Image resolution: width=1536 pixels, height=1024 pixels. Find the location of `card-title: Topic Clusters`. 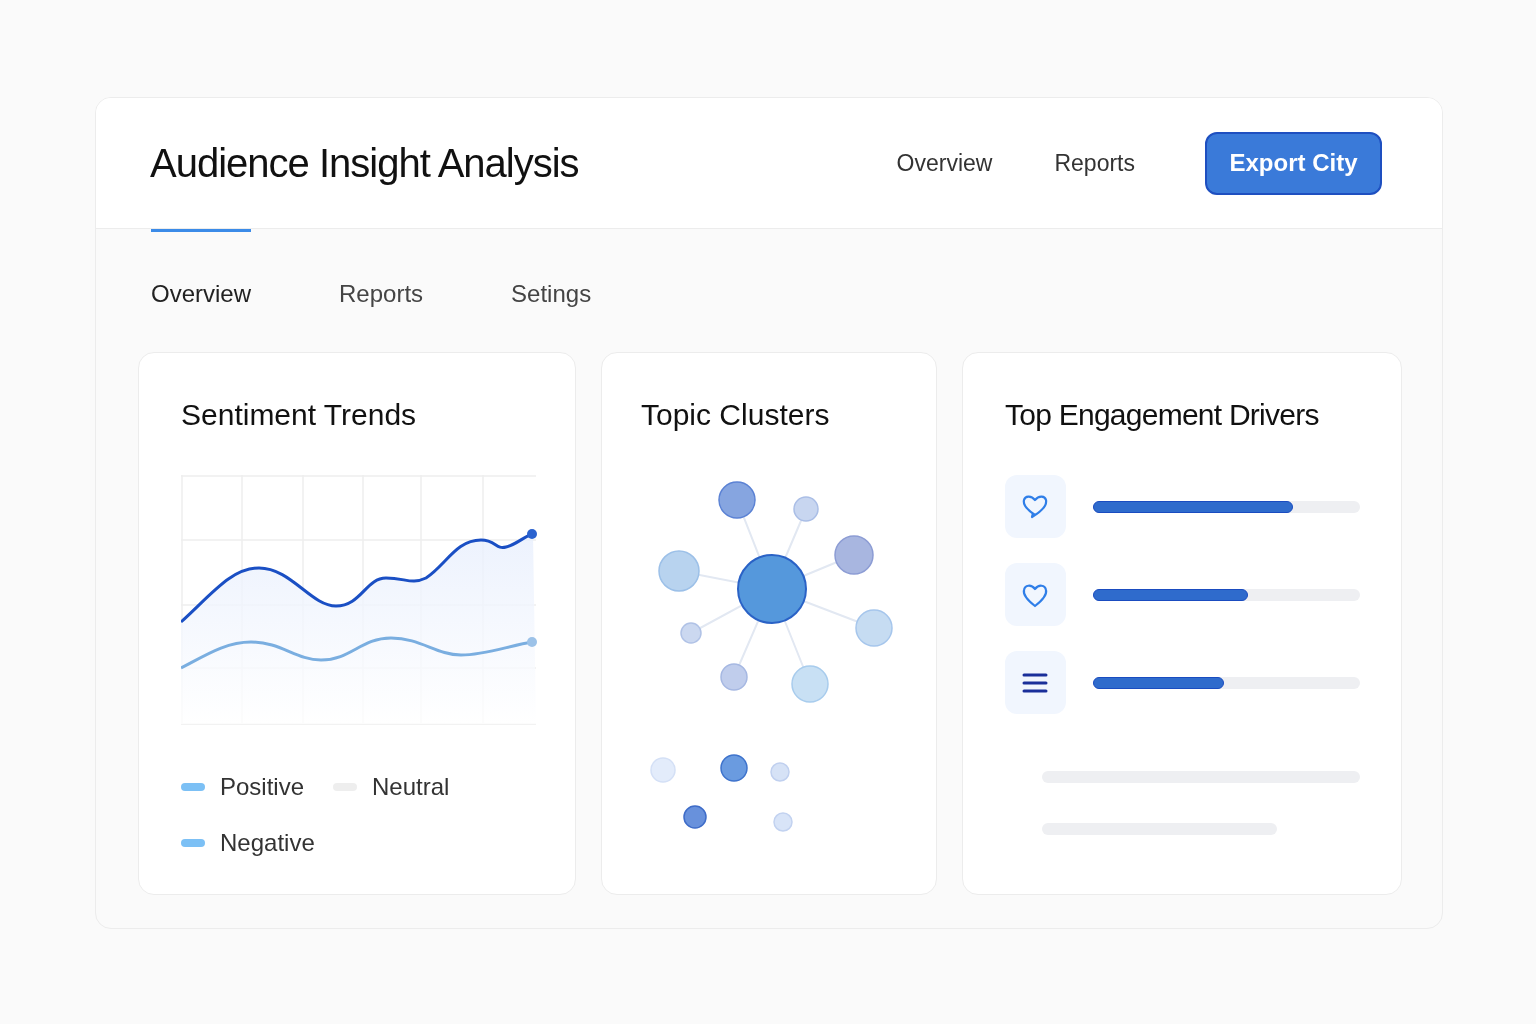

card-title: Topic Clusters is located at coordinates (736, 415).